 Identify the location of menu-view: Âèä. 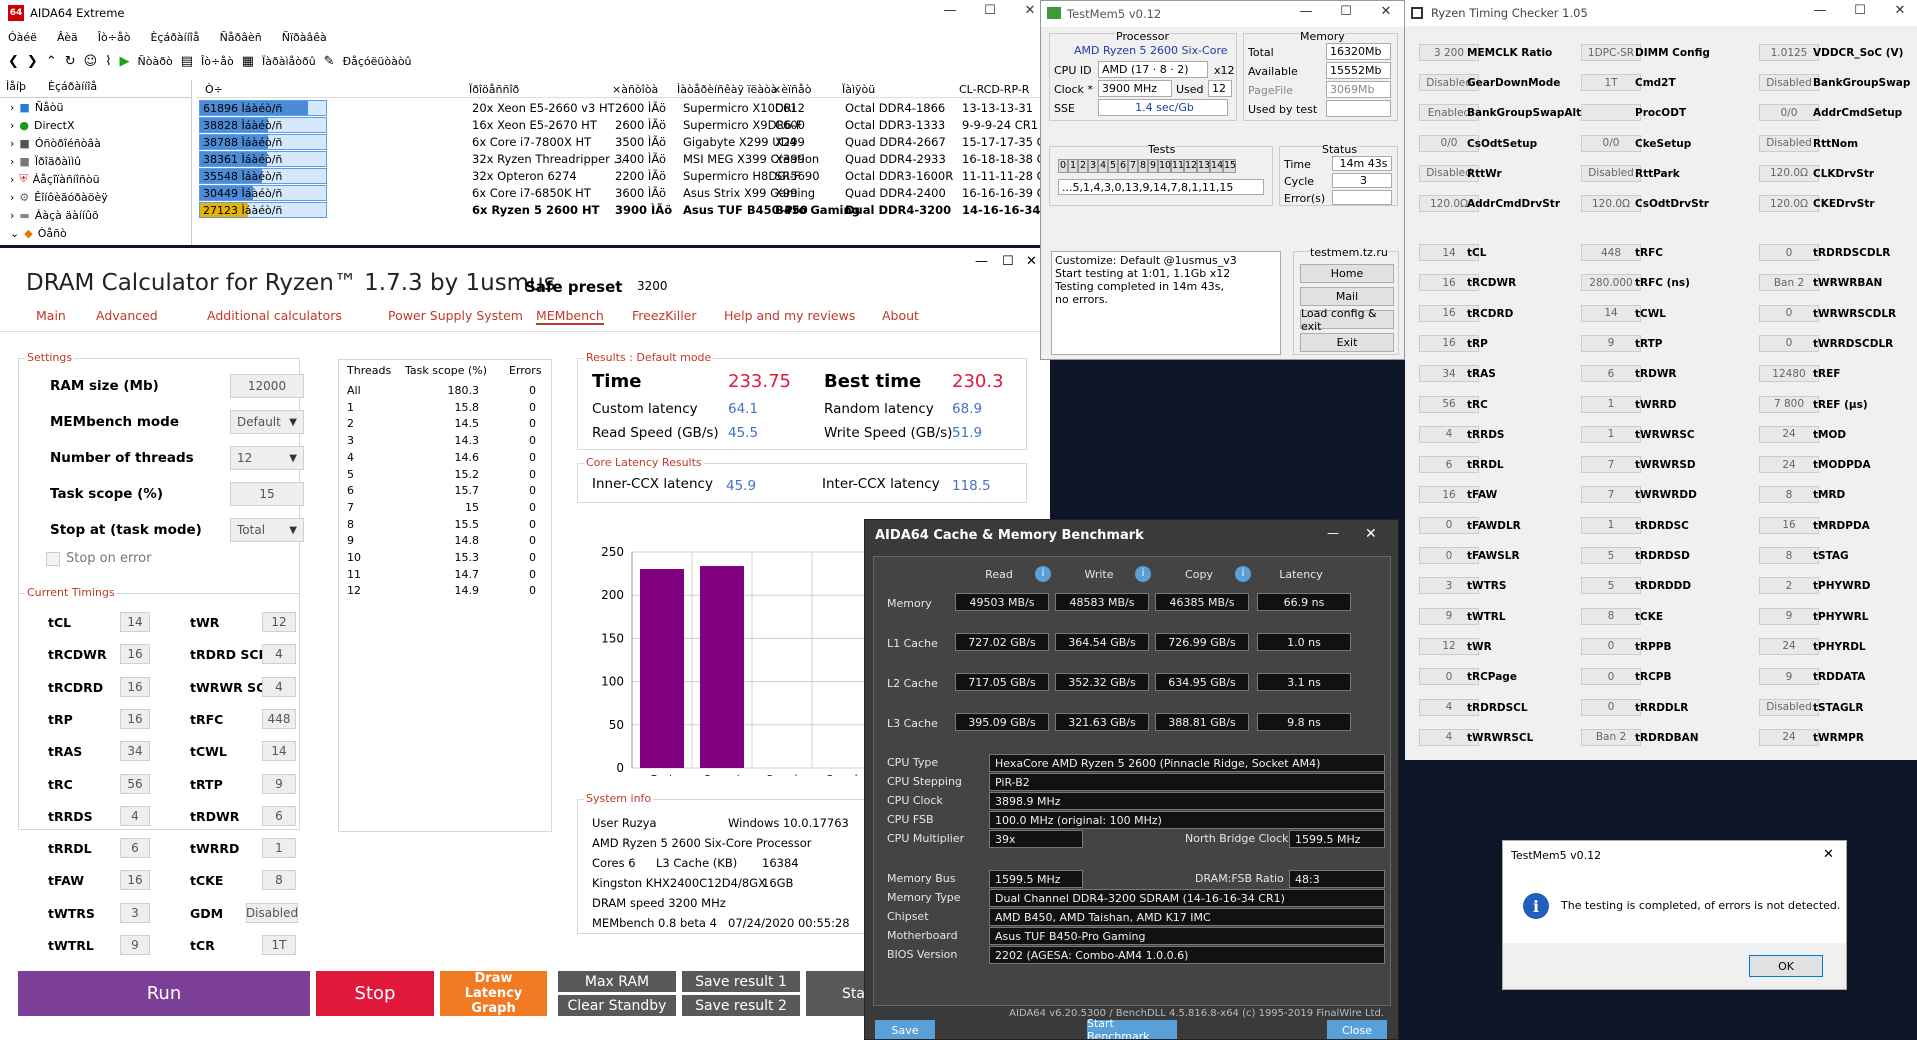
(67, 37).